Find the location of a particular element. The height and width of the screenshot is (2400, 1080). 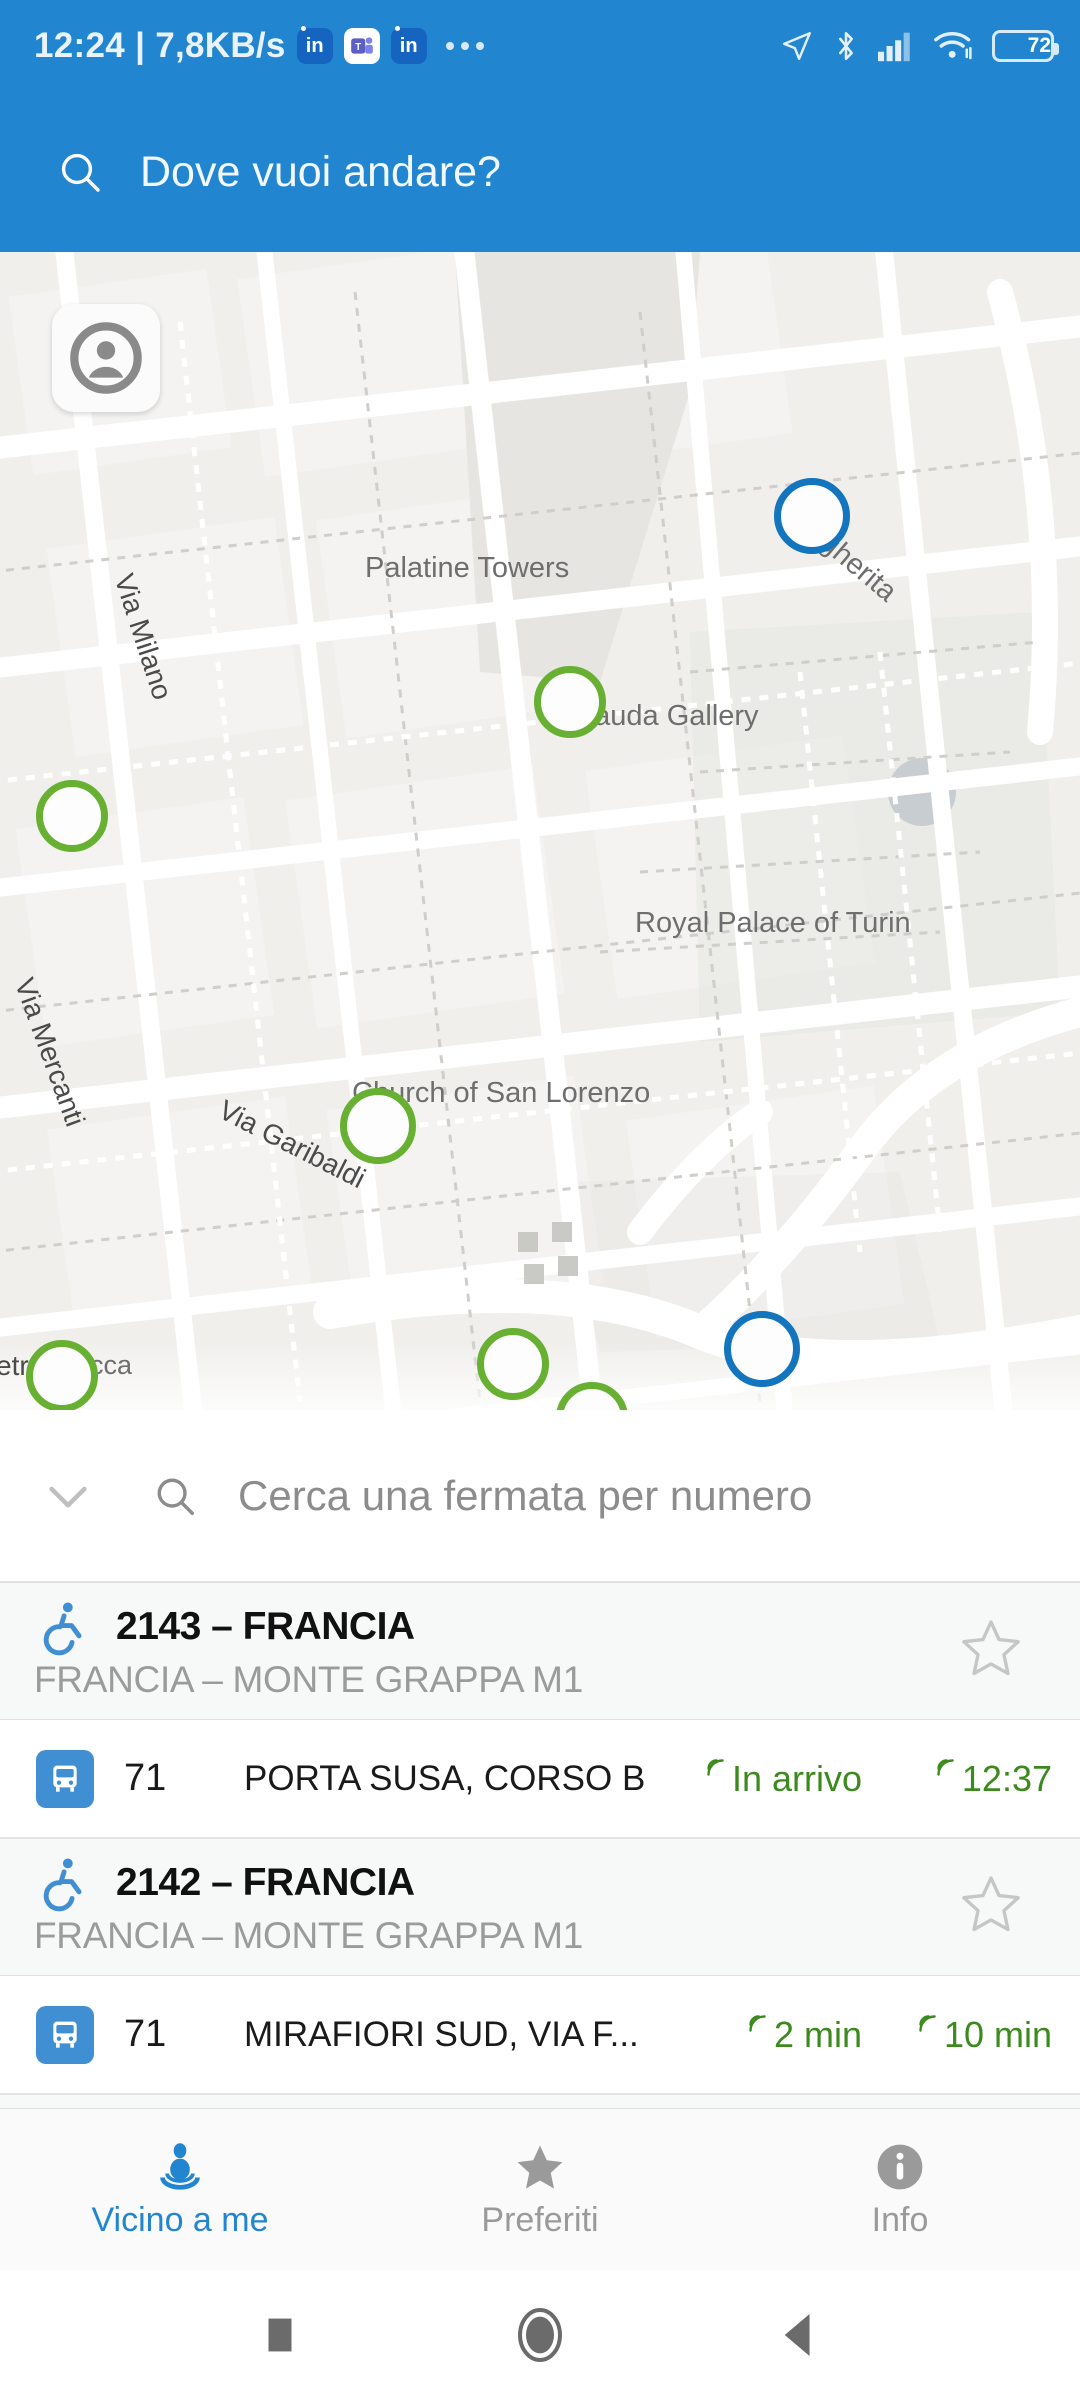

eta-second-text: 10 min is located at coordinates (997, 2034).